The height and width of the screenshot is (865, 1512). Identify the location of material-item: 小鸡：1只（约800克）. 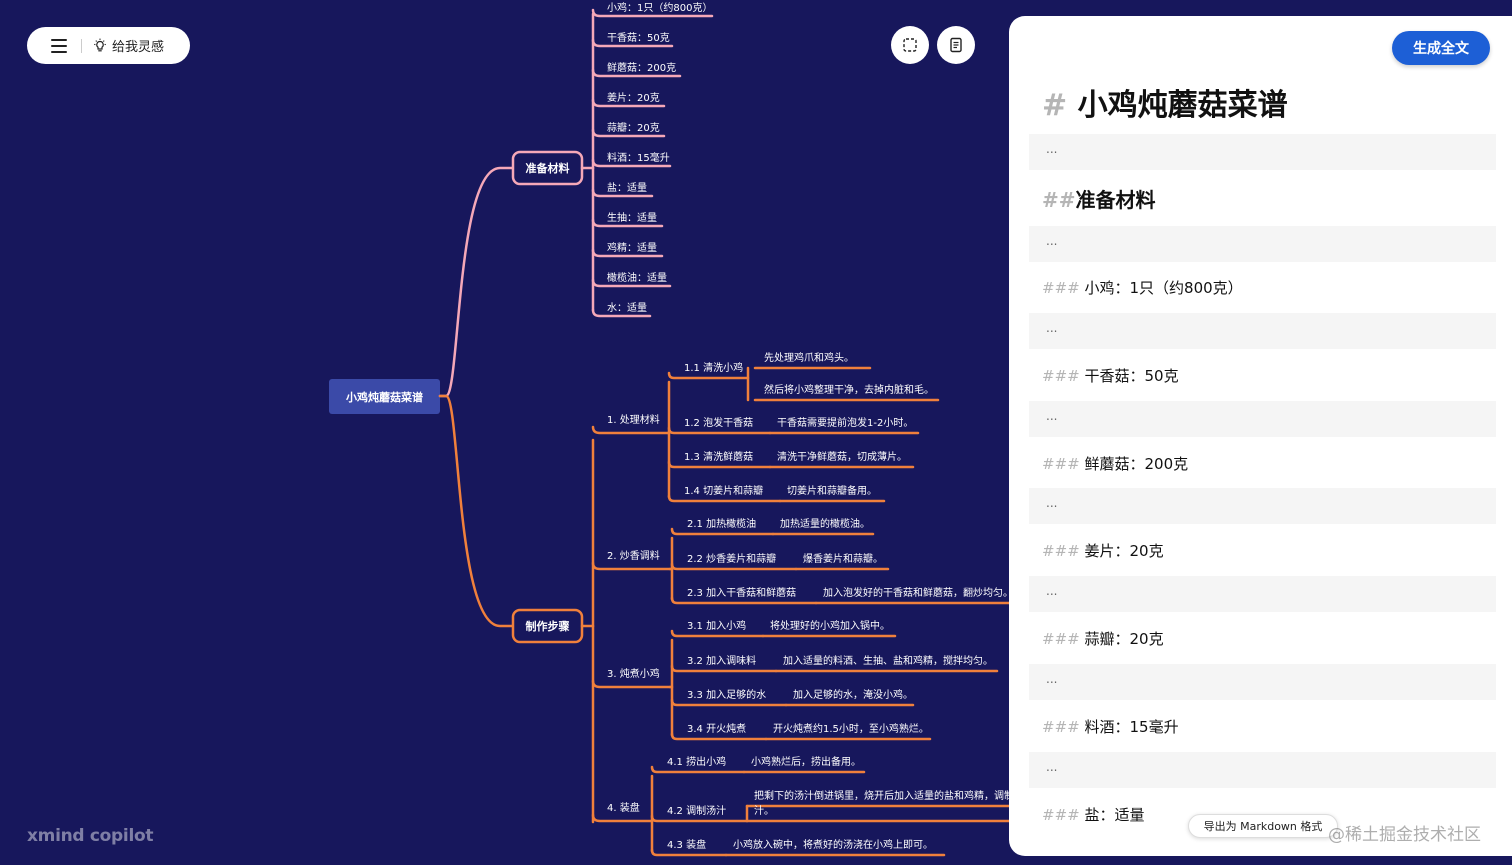
(659, 7).